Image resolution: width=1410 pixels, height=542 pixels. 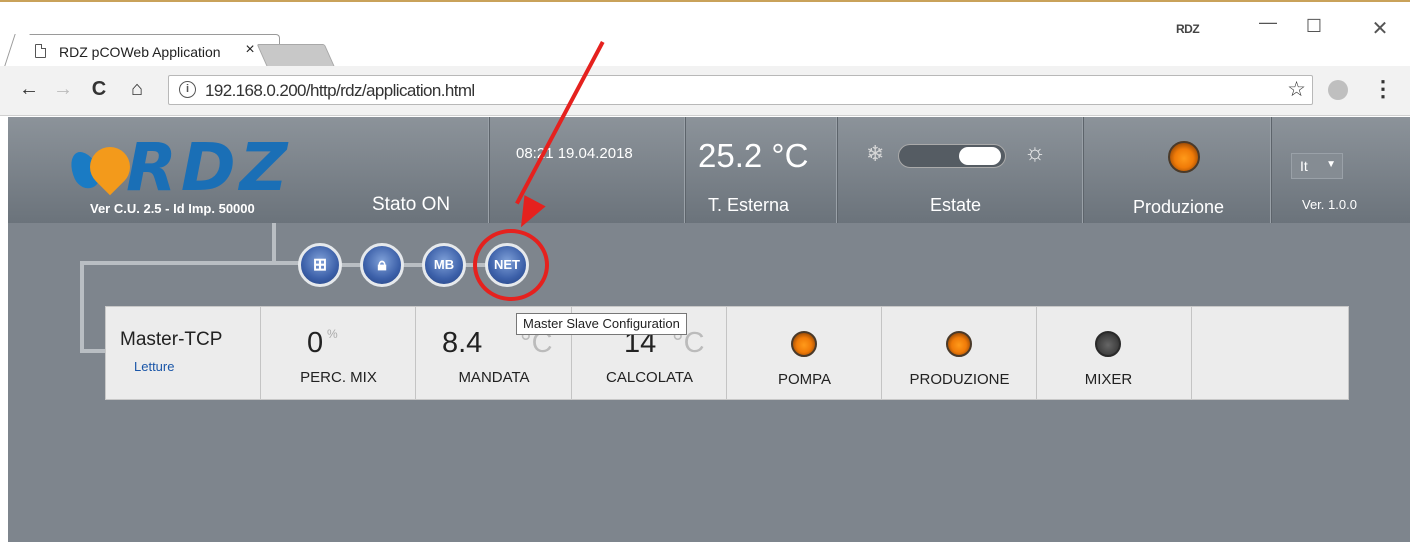 I want to click on produzione-cell: PRODUZIONE, so click(x=959, y=353).